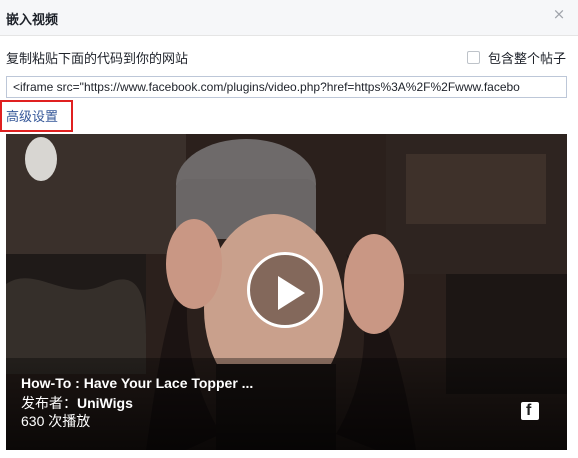  I want to click on include-post-option: 包含整个帖子, so click(516, 57).